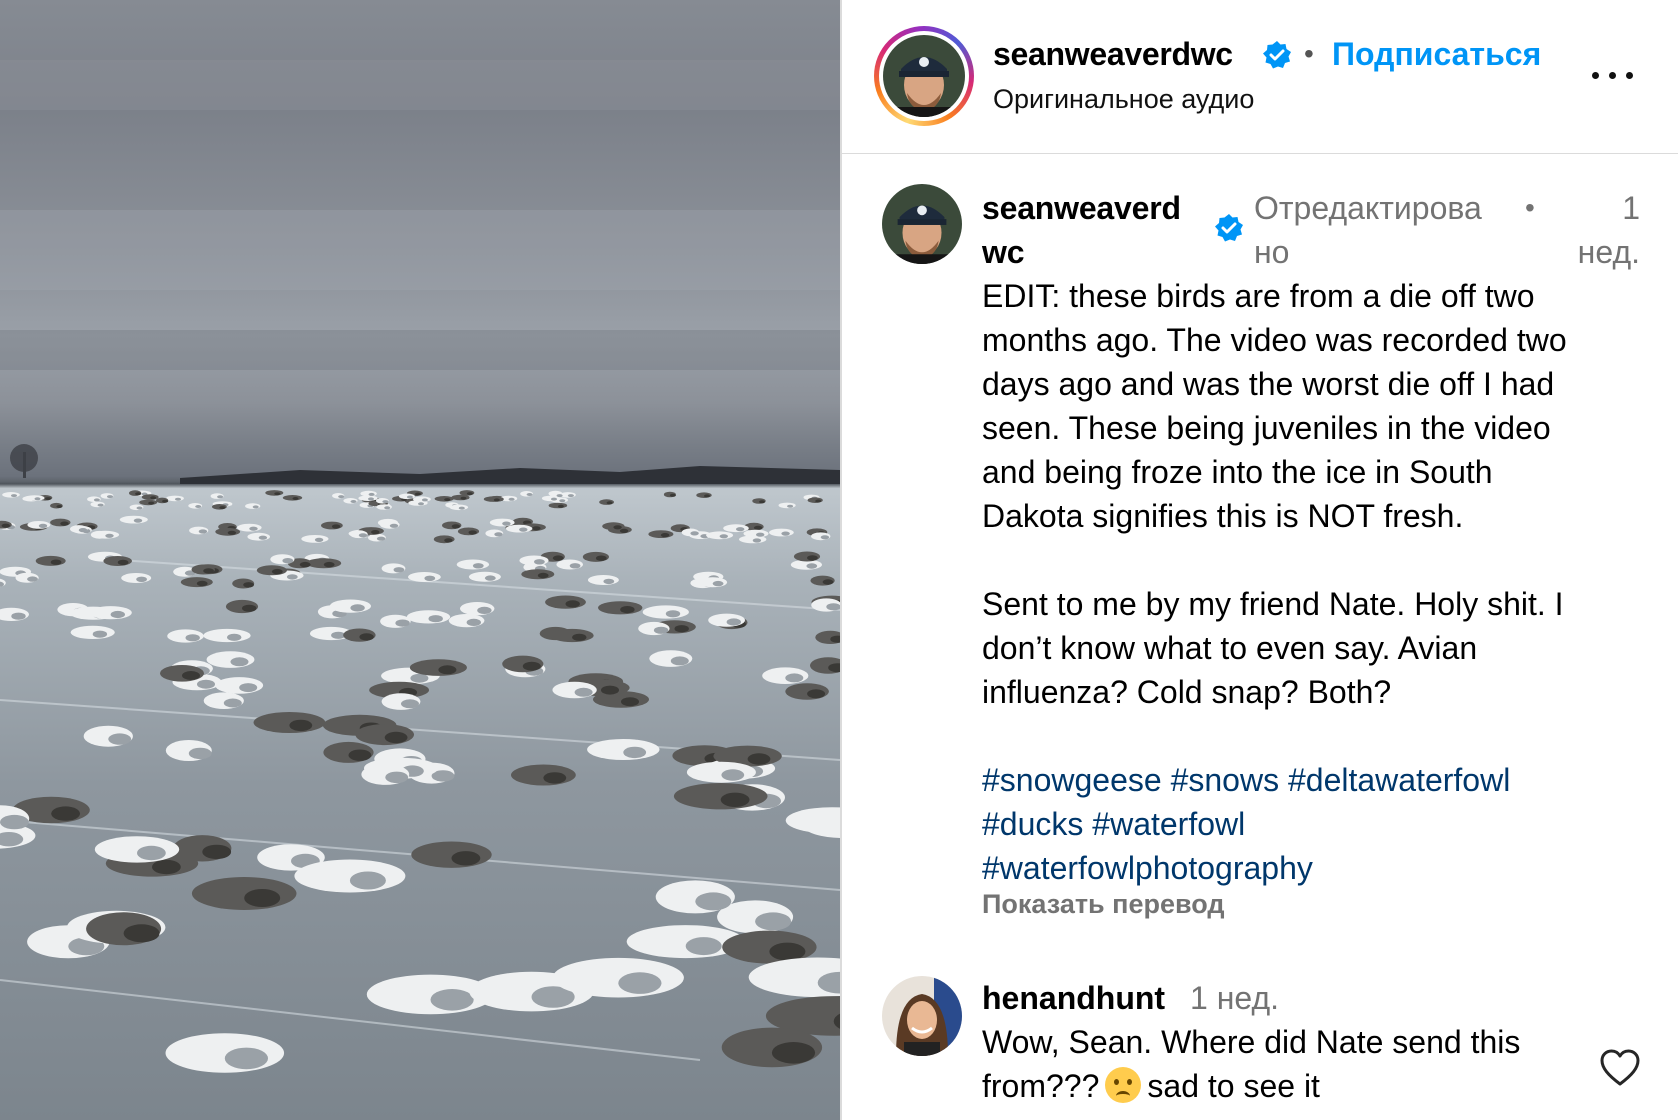 The height and width of the screenshot is (1120, 1678). I want to click on avatar, so click(924, 76).